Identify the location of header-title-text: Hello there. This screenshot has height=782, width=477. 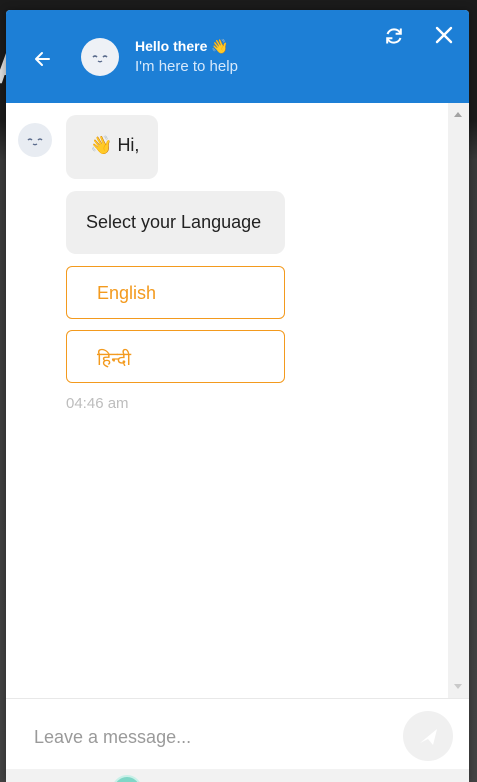
(171, 46).